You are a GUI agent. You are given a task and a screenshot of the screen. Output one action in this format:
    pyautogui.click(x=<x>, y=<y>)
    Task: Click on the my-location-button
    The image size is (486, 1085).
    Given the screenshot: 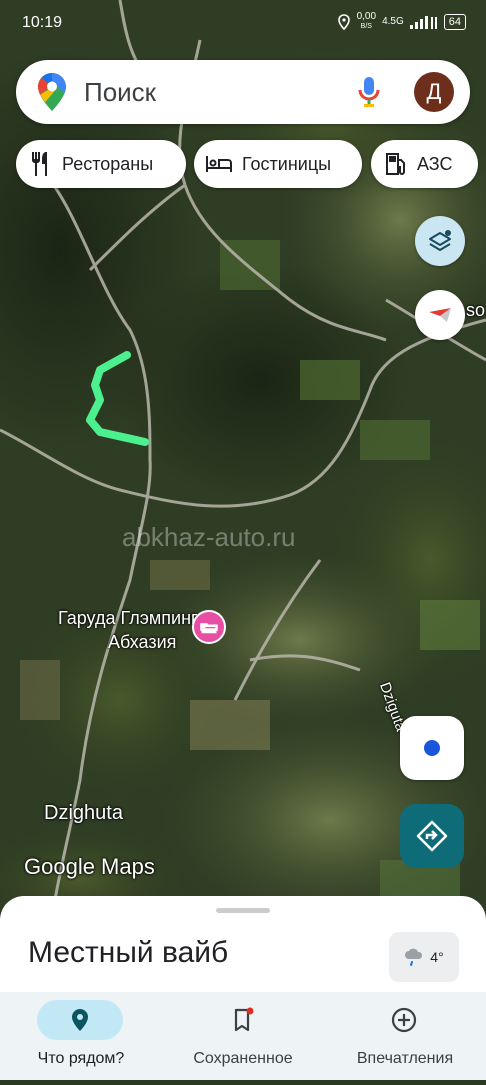 What is the action you would take?
    pyautogui.click(x=432, y=748)
    